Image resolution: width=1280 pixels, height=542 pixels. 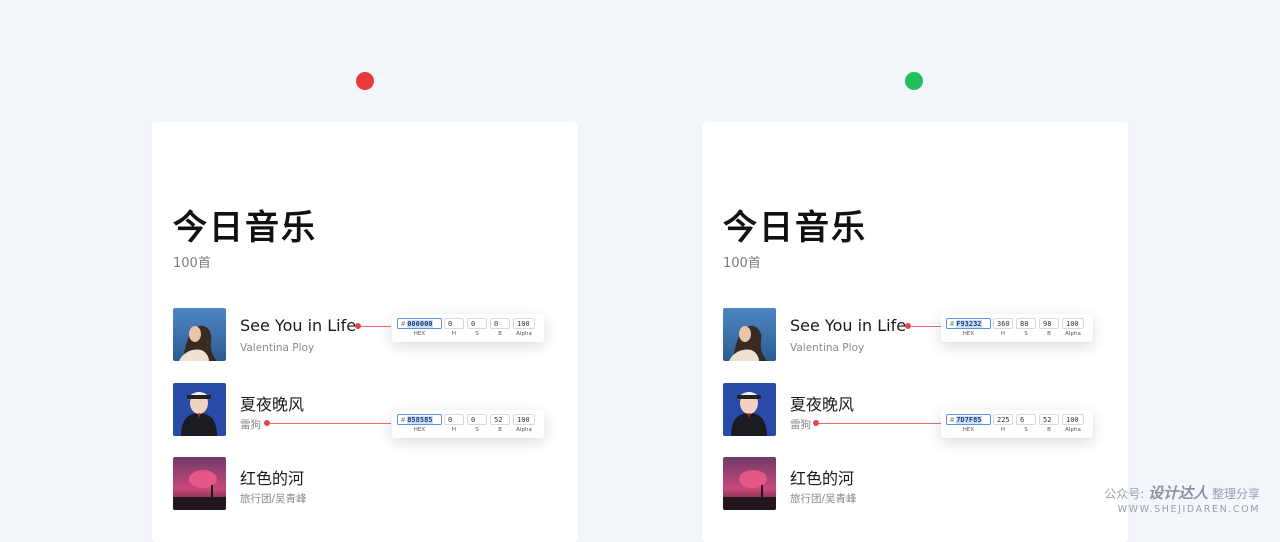 What do you see at coordinates (1026, 419) in the screenshot?
I see `saturation-input: 6` at bounding box center [1026, 419].